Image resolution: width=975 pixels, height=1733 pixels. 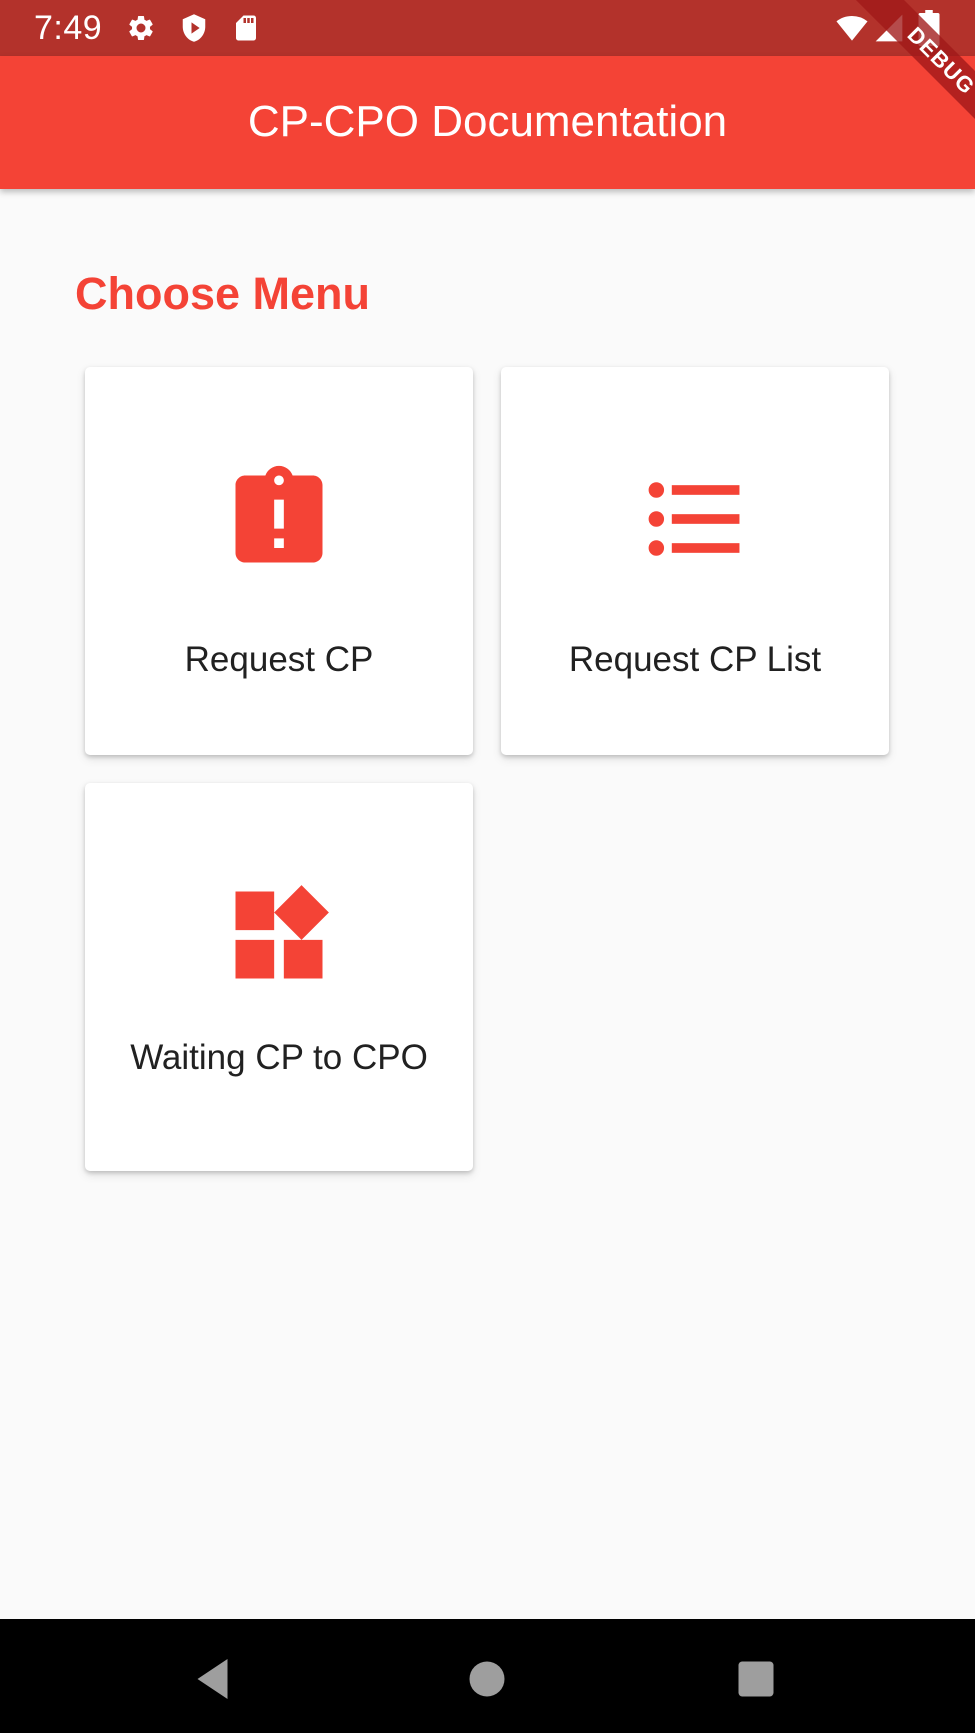 What do you see at coordinates (194, 28) in the screenshot?
I see `shield-play-icon` at bounding box center [194, 28].